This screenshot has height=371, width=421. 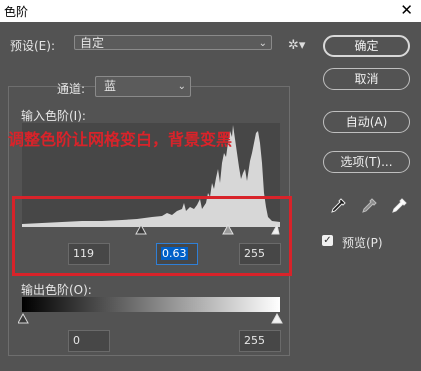 What do you see at coordinates (173, 42) in the screenshot?
I see `preset-dropdown: 自定 ⌄` at bounding box center [173, 42].